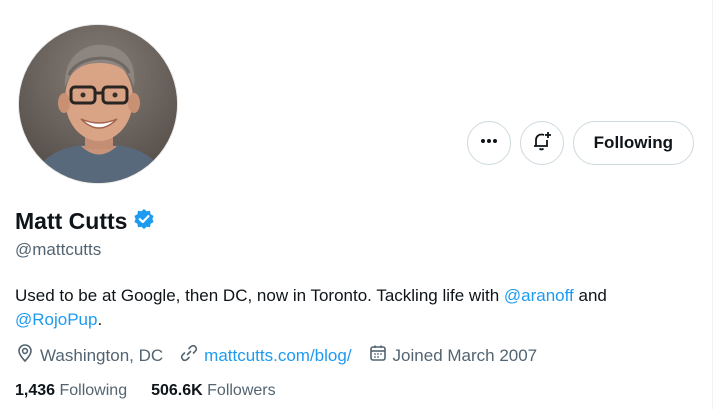  What do you see at coordinates (277, 356) in the screenshot?
I see `website-link: mattcutts.com/blog/` at bounding box center [277, 356].